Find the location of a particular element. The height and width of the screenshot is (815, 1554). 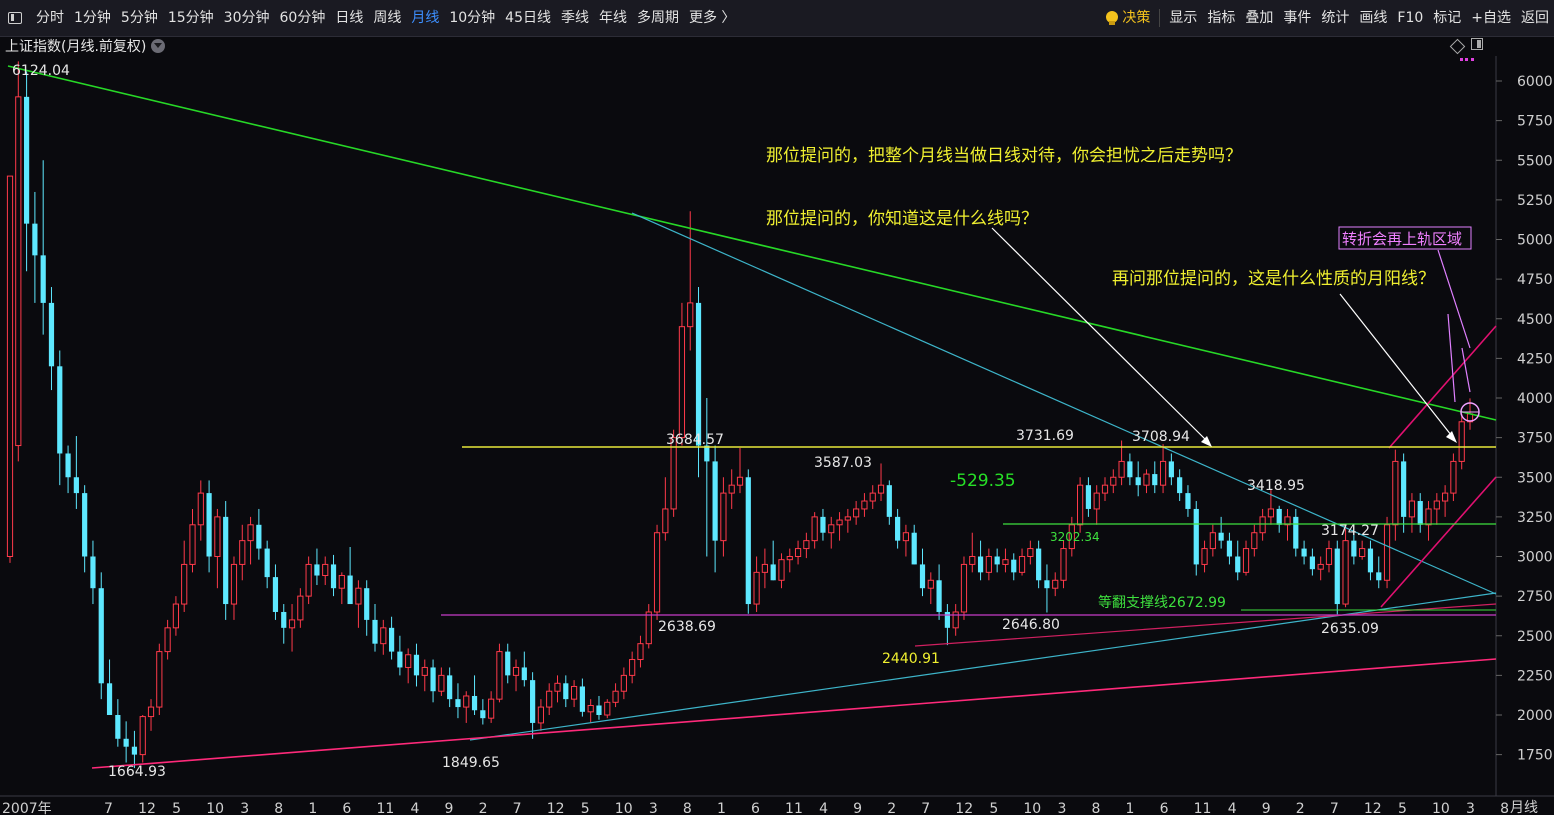

toolbar-item-9: 返回 is located at coordinates (1535, 18).